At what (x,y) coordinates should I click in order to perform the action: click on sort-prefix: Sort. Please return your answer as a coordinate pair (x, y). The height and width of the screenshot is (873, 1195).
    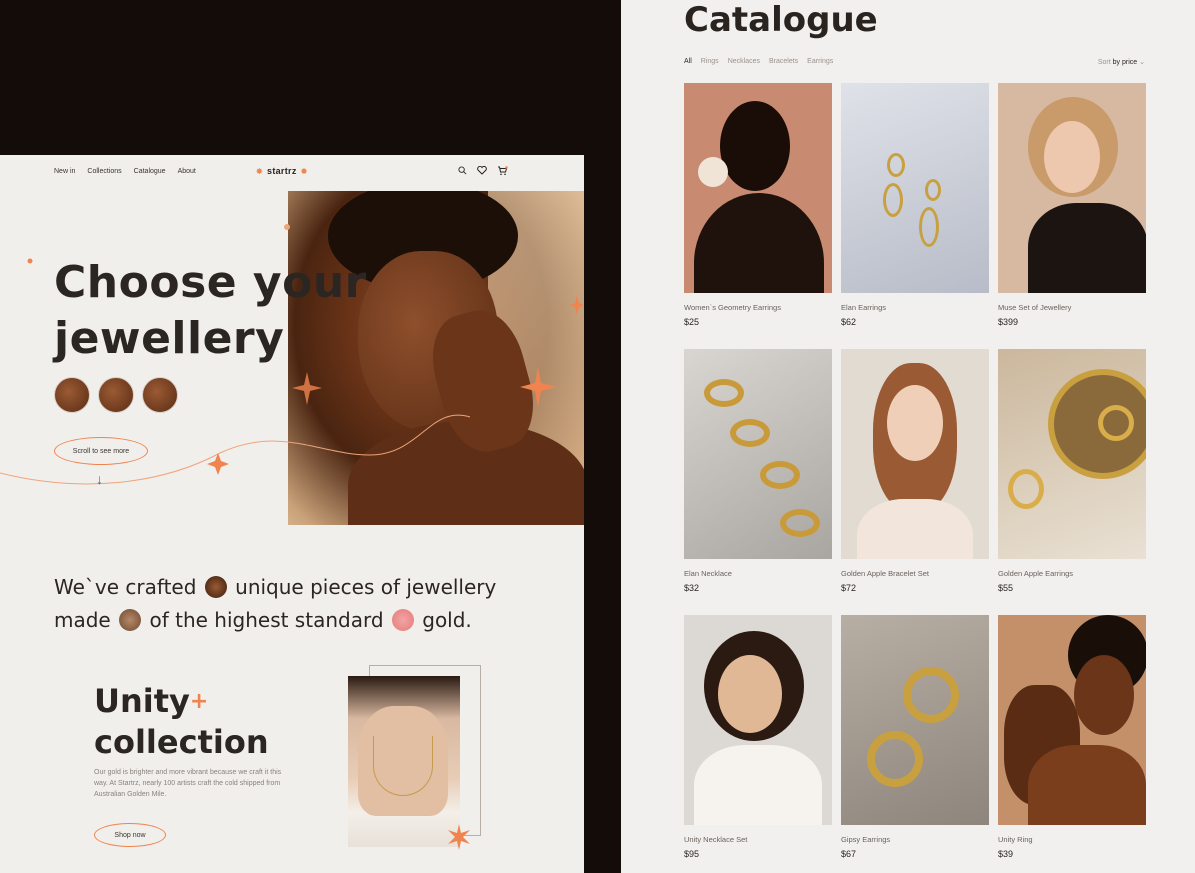
    Looking at the image, I should click on (1104, 62).